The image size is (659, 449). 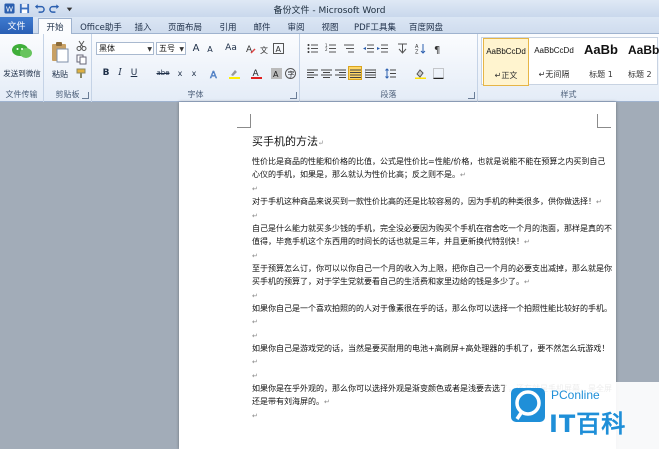 What do you see at coordinates (210, 49) in the screenshot?
I see `shrink-font-button: A` at bounding box center [210, 49].